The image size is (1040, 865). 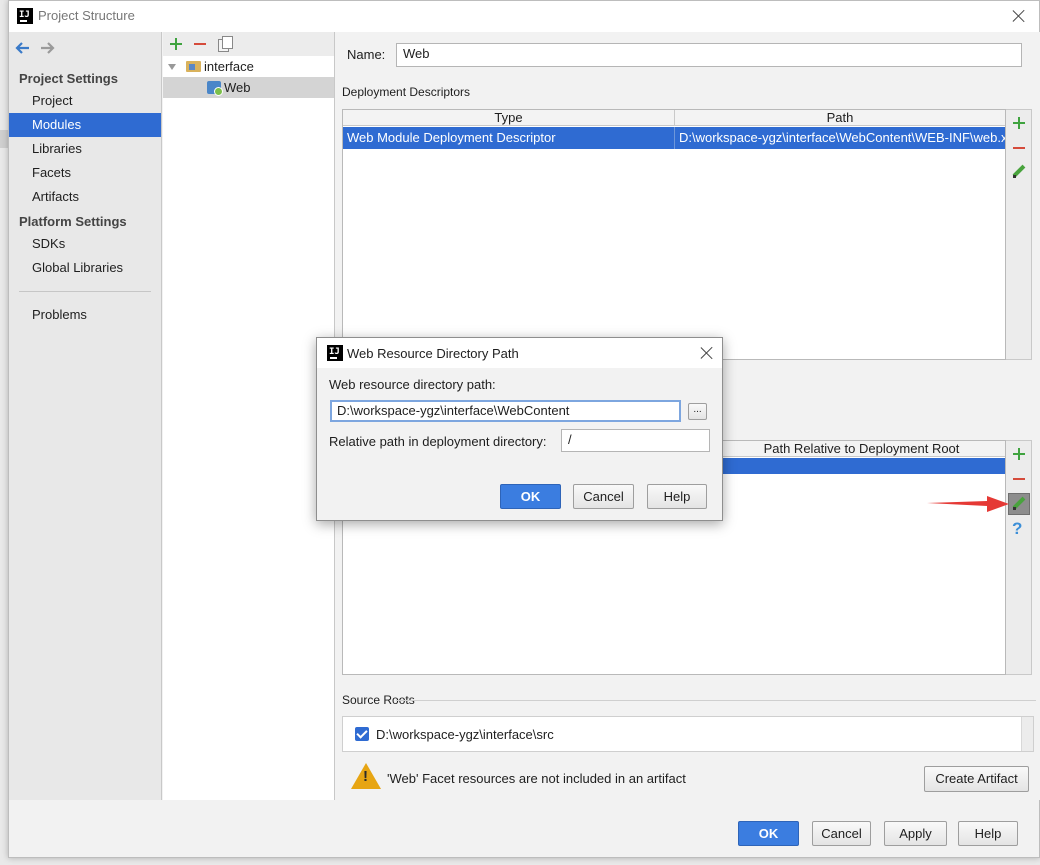 I want to click on deployment-descriptors-label: Deployment Descriptors, so click(x=406, y=92).